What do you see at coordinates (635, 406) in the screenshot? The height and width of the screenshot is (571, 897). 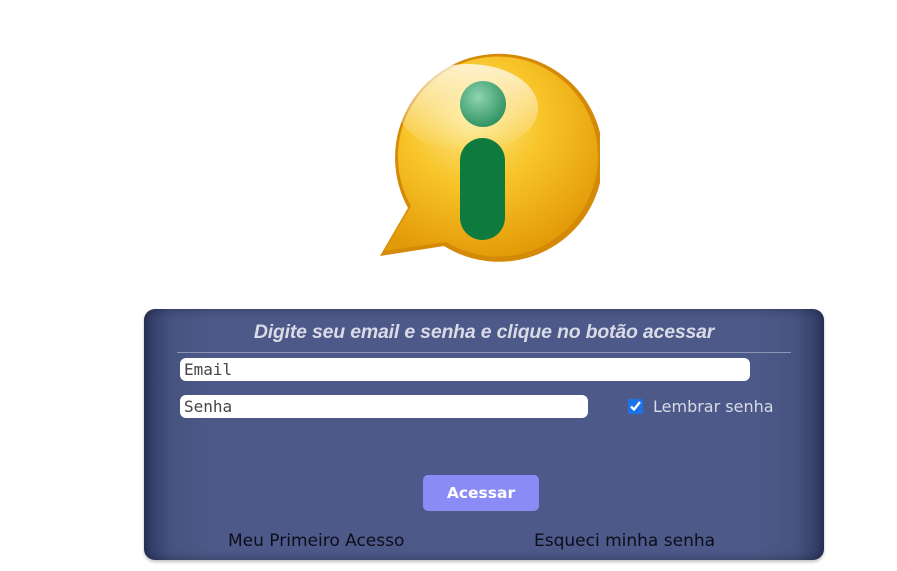 I see `remember-password-checkbox` at bounding box center [635, 406].